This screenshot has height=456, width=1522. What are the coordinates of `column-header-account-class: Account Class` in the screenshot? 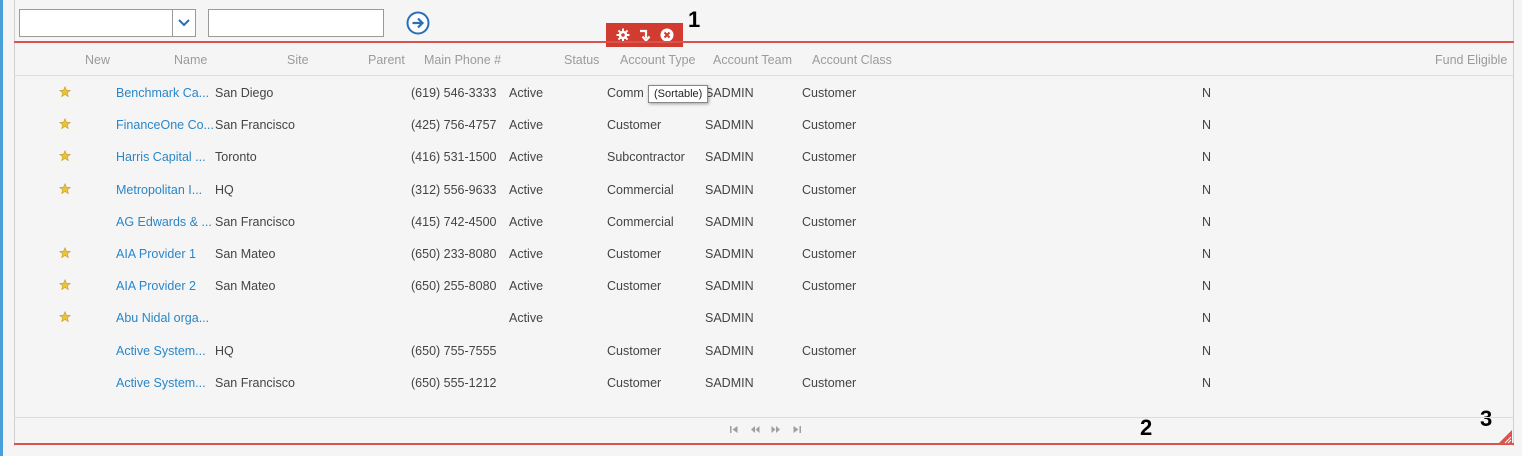 It's located at (852, 60).